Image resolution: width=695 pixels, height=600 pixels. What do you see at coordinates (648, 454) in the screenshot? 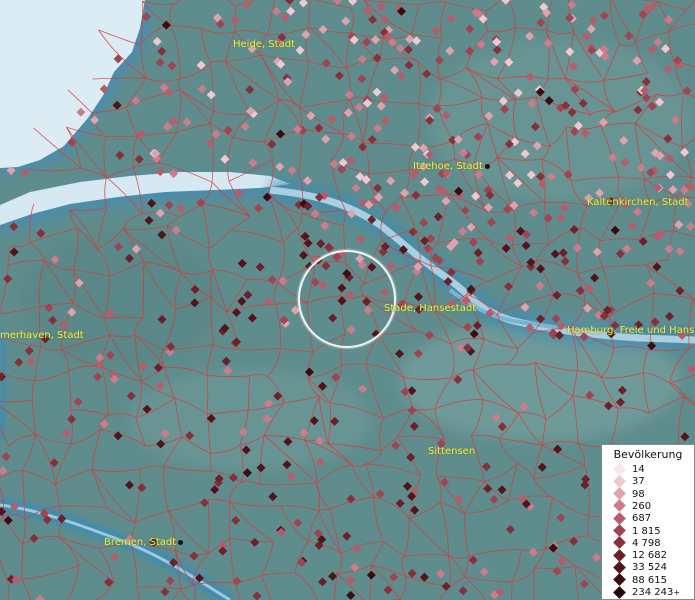
I see `legend-title: Bevölkerung` at bounding box center [648, 454].